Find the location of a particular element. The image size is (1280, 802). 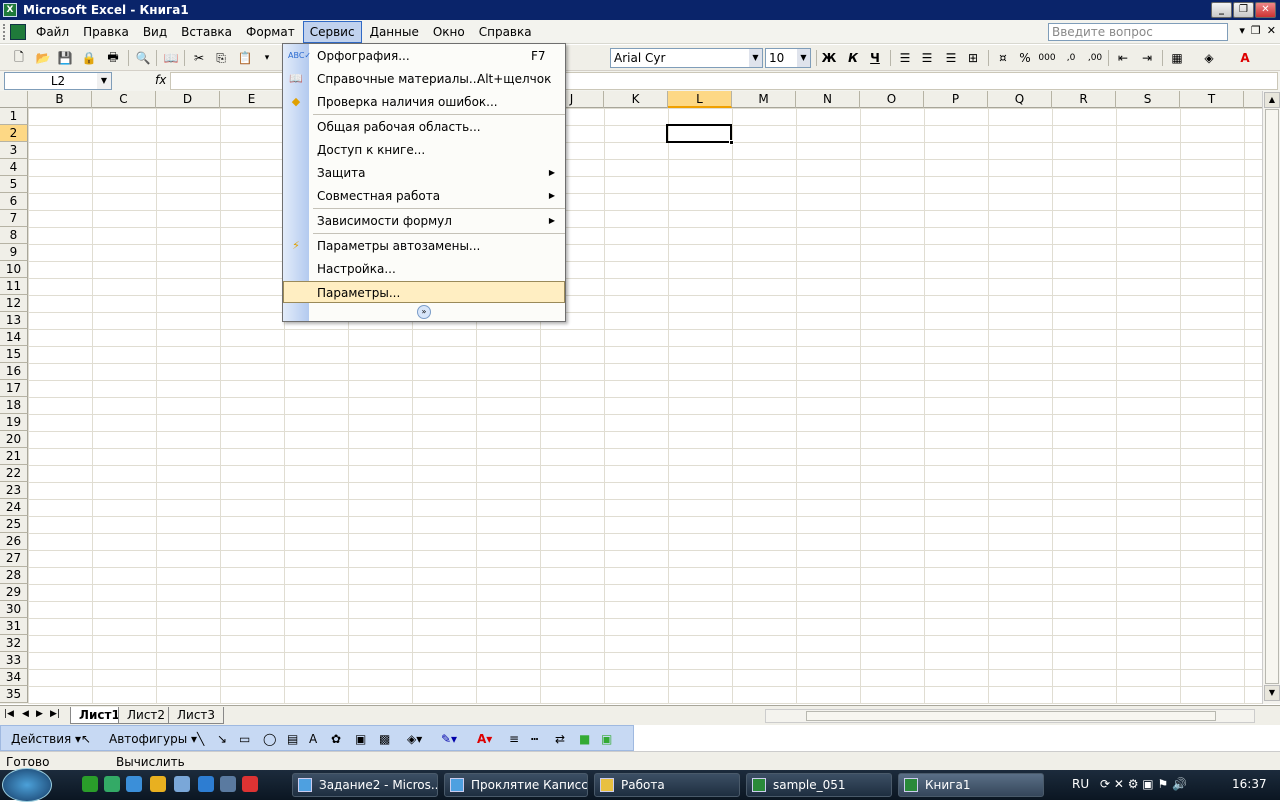

menu-data: Данные is located at coordinates (394, 32).